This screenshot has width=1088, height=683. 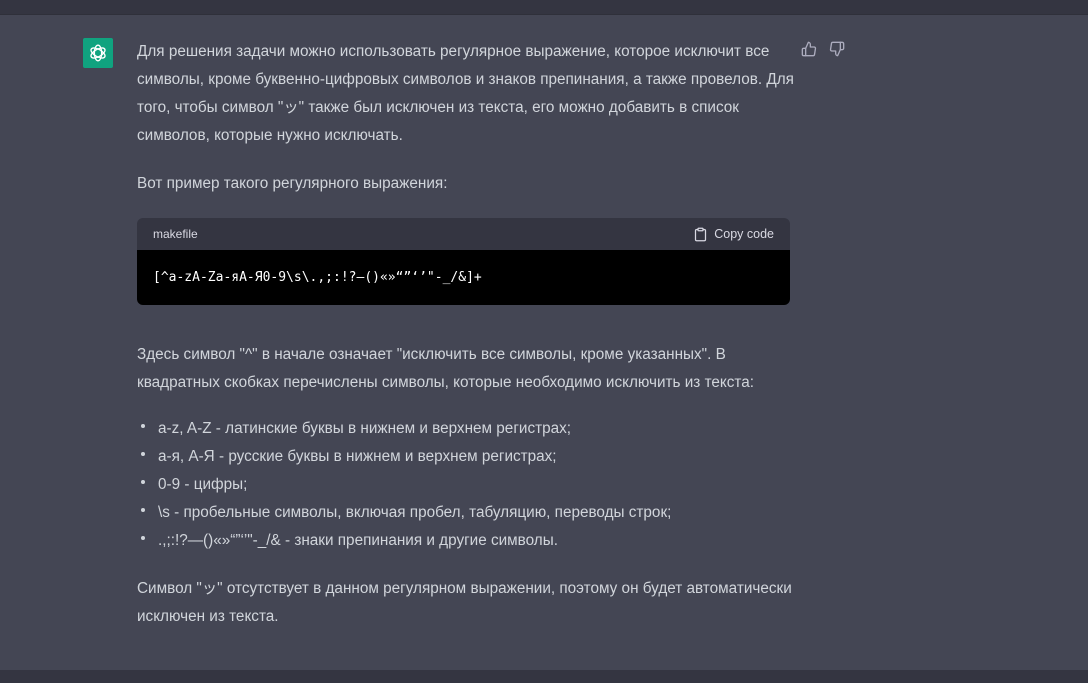 I want to click on top-divider, so click(x=544, y=7).